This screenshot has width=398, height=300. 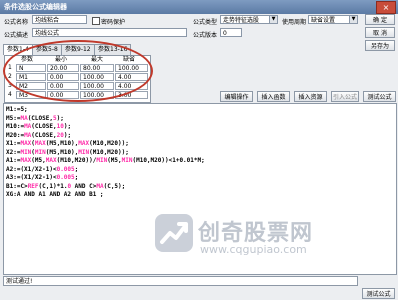 What do you see at coordinates (378, 293) in the screenshot?
I see `bottom-test-button: 测试公式` at bounding box center [378, 293].